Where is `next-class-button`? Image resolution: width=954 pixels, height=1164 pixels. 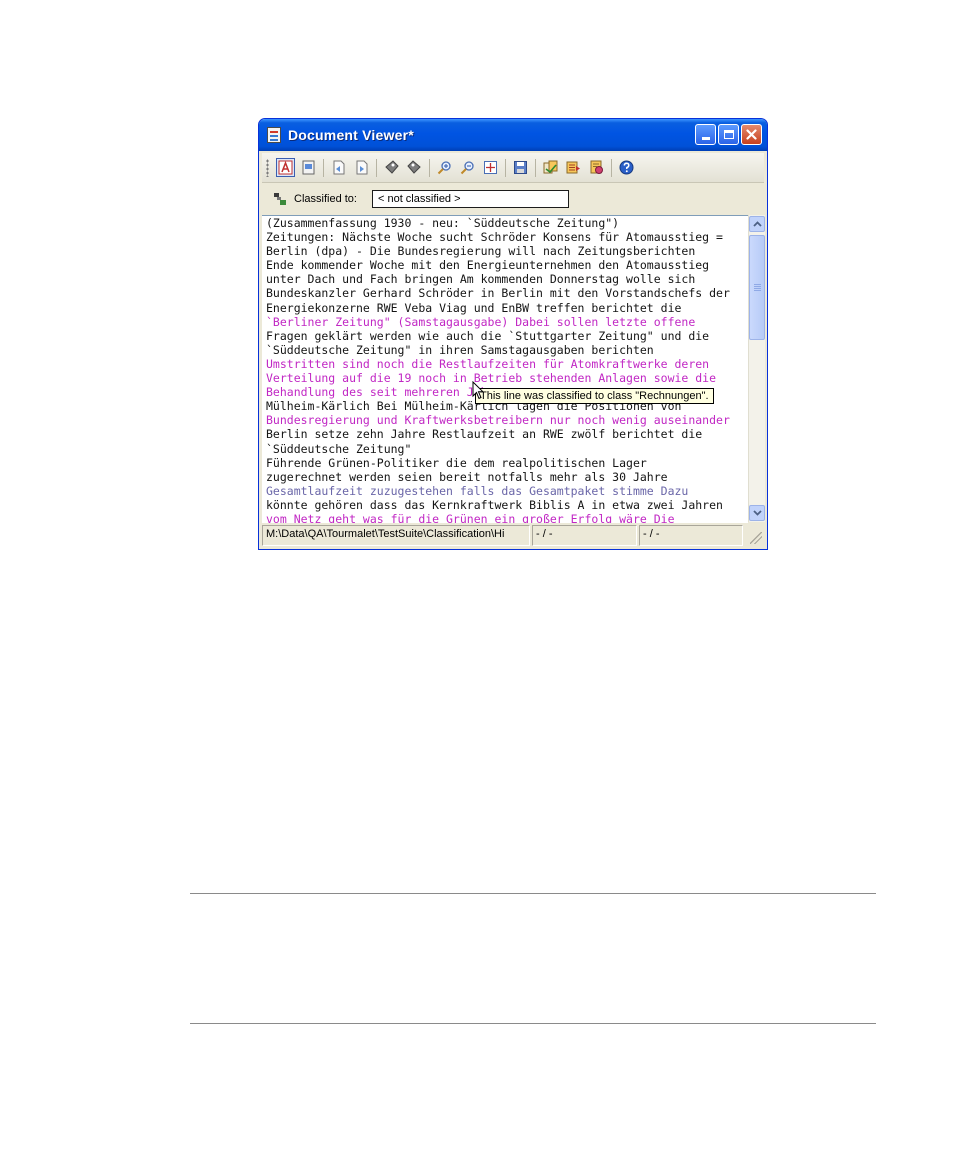
next-class-button is located at coordinates (414, 167).